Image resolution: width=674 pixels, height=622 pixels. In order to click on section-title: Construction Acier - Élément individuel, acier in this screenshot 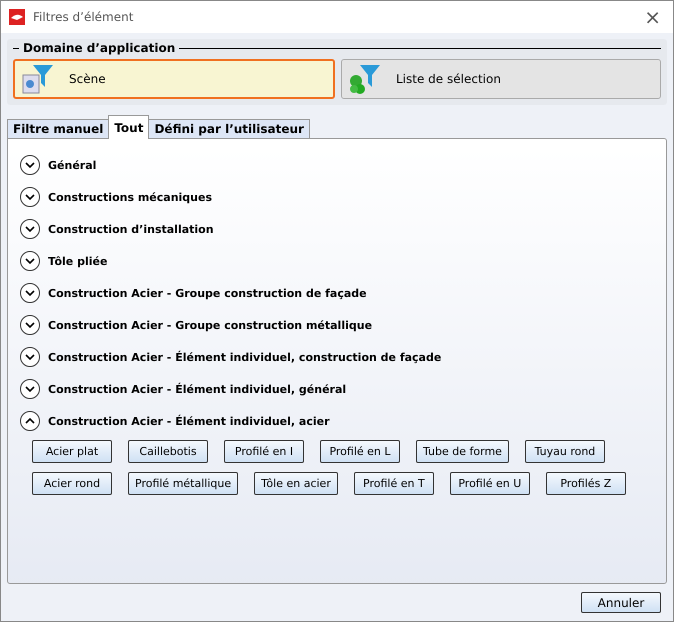, I will do `click(189, 421)`.